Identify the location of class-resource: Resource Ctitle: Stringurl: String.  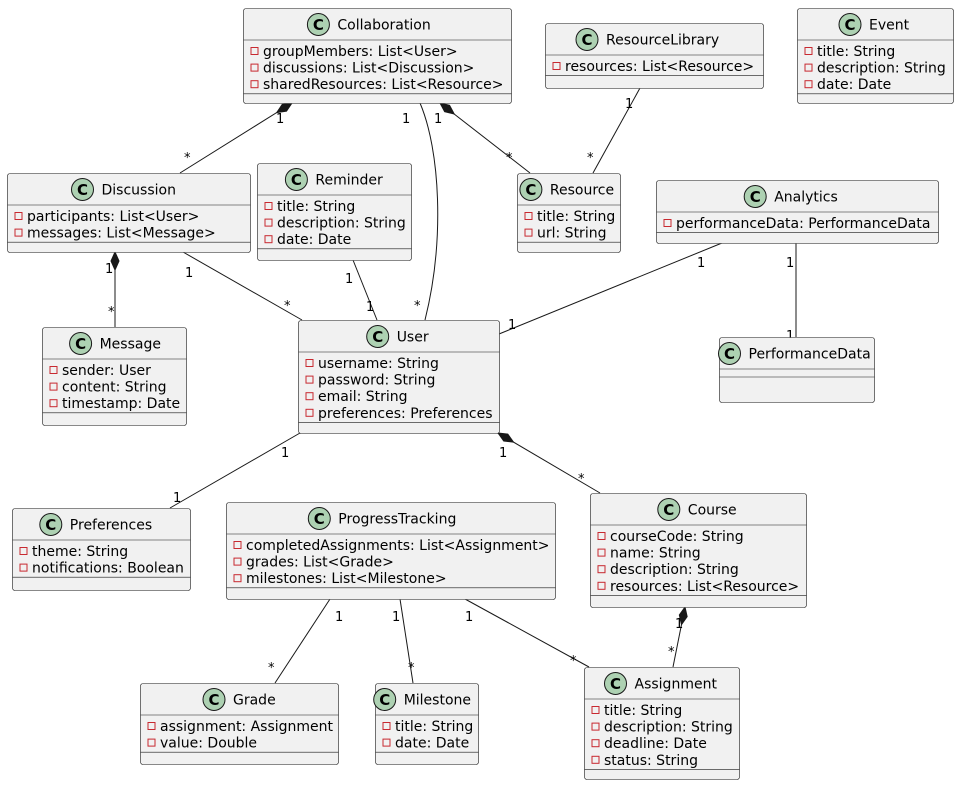
(569, 213).